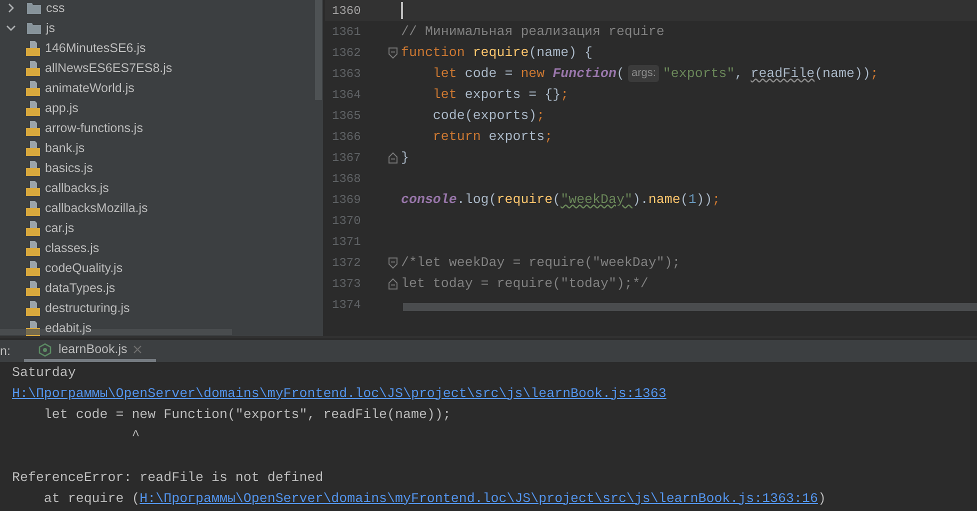 The image size is (977, 511). I want to click on code-token: code(exports), so click(484, 115).